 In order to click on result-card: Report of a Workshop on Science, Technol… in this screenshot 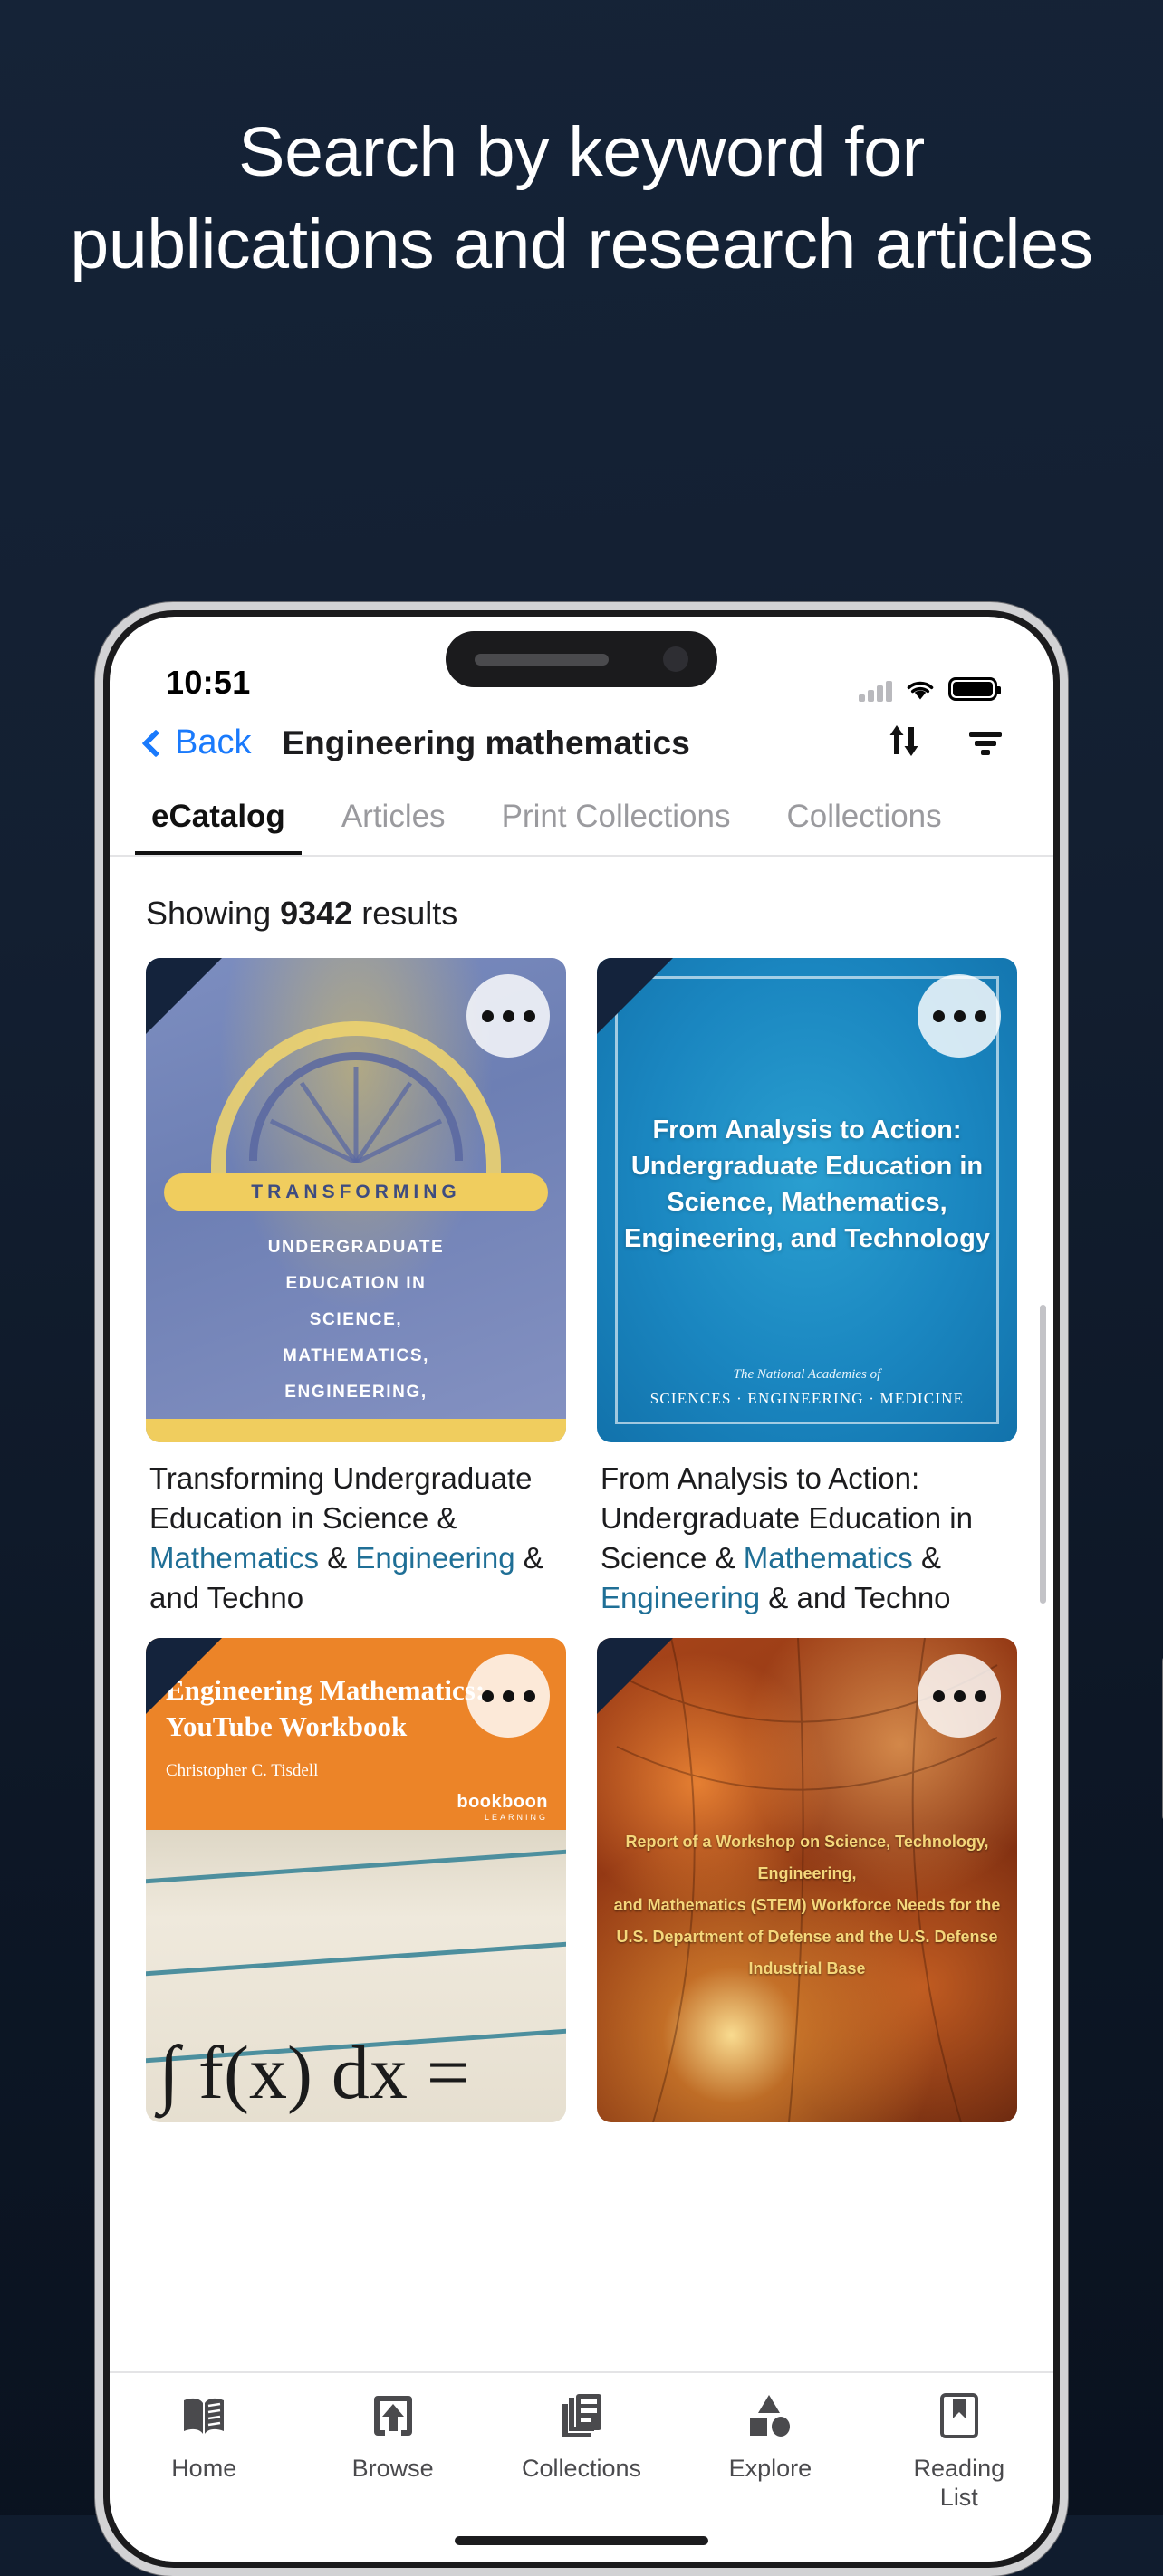, I will do `click(807, 1880)`.